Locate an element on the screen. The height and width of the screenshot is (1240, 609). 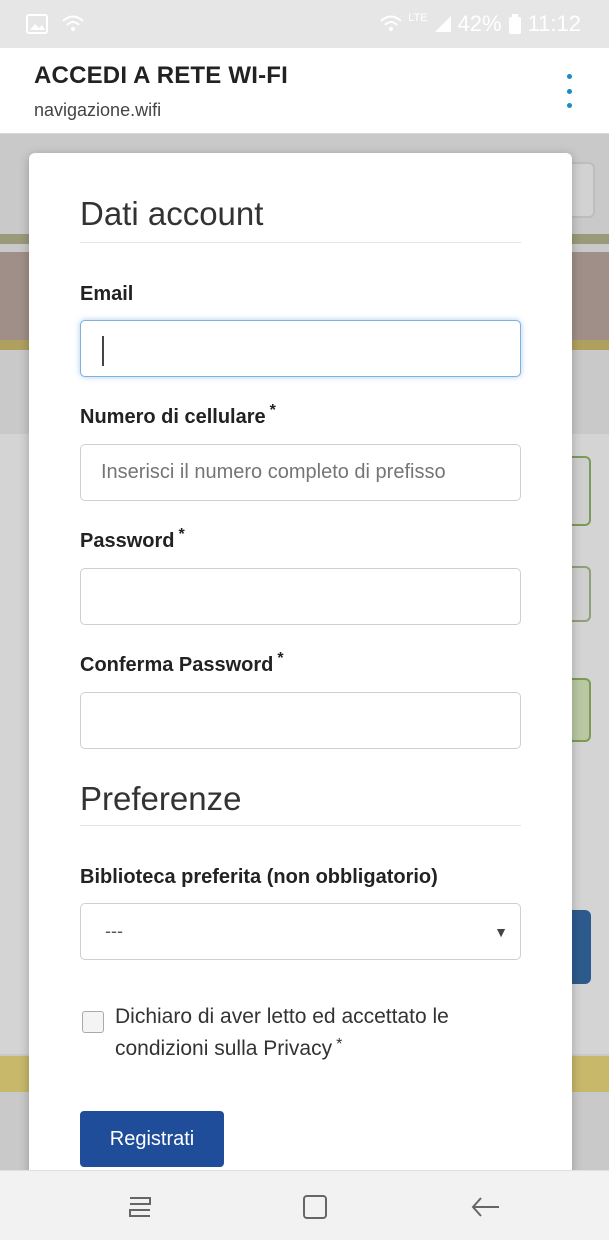
signal-icon is located at coordinates (443, 24).